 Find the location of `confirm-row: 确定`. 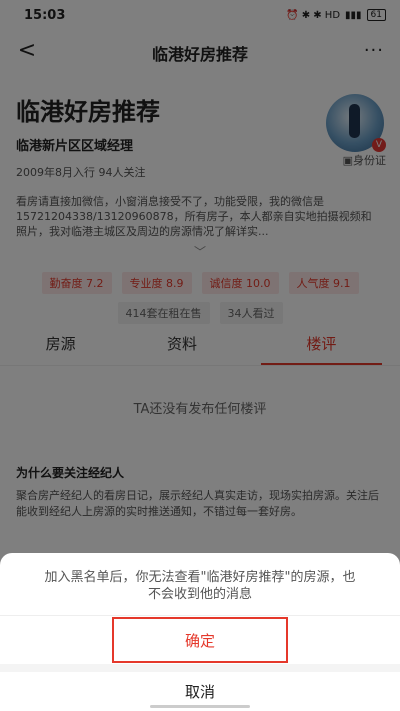

confirm-row: 确定 is located at coordinates (200, 639).